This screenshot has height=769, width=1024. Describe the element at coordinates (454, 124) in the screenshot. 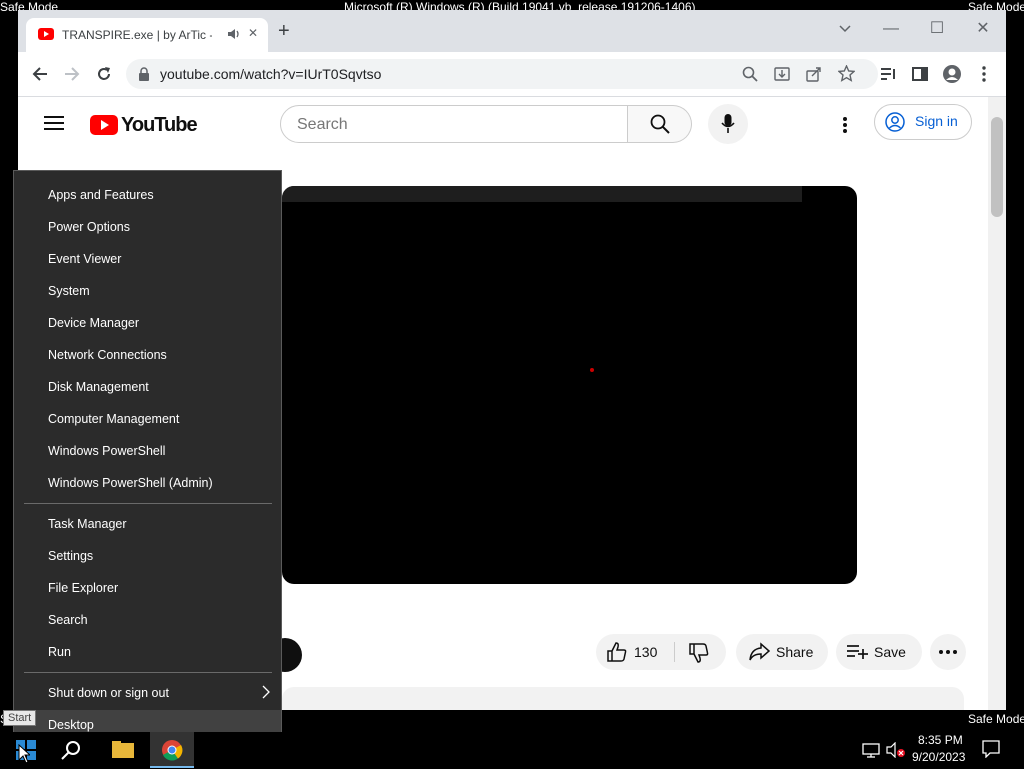

I see `search-input: Search` at that location.